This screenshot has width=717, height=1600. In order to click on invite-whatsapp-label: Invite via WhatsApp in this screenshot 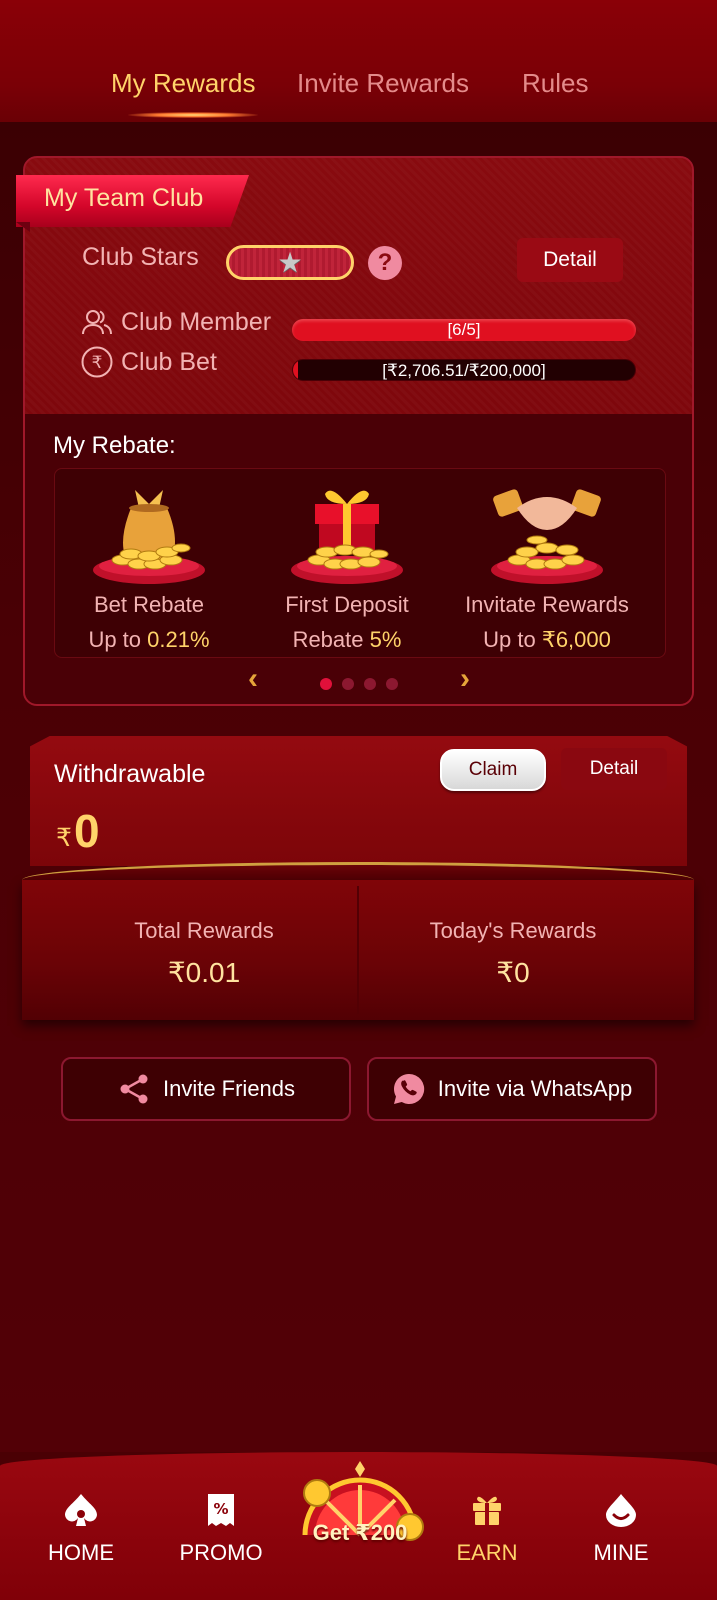, I will do `click(535, 1088)`.